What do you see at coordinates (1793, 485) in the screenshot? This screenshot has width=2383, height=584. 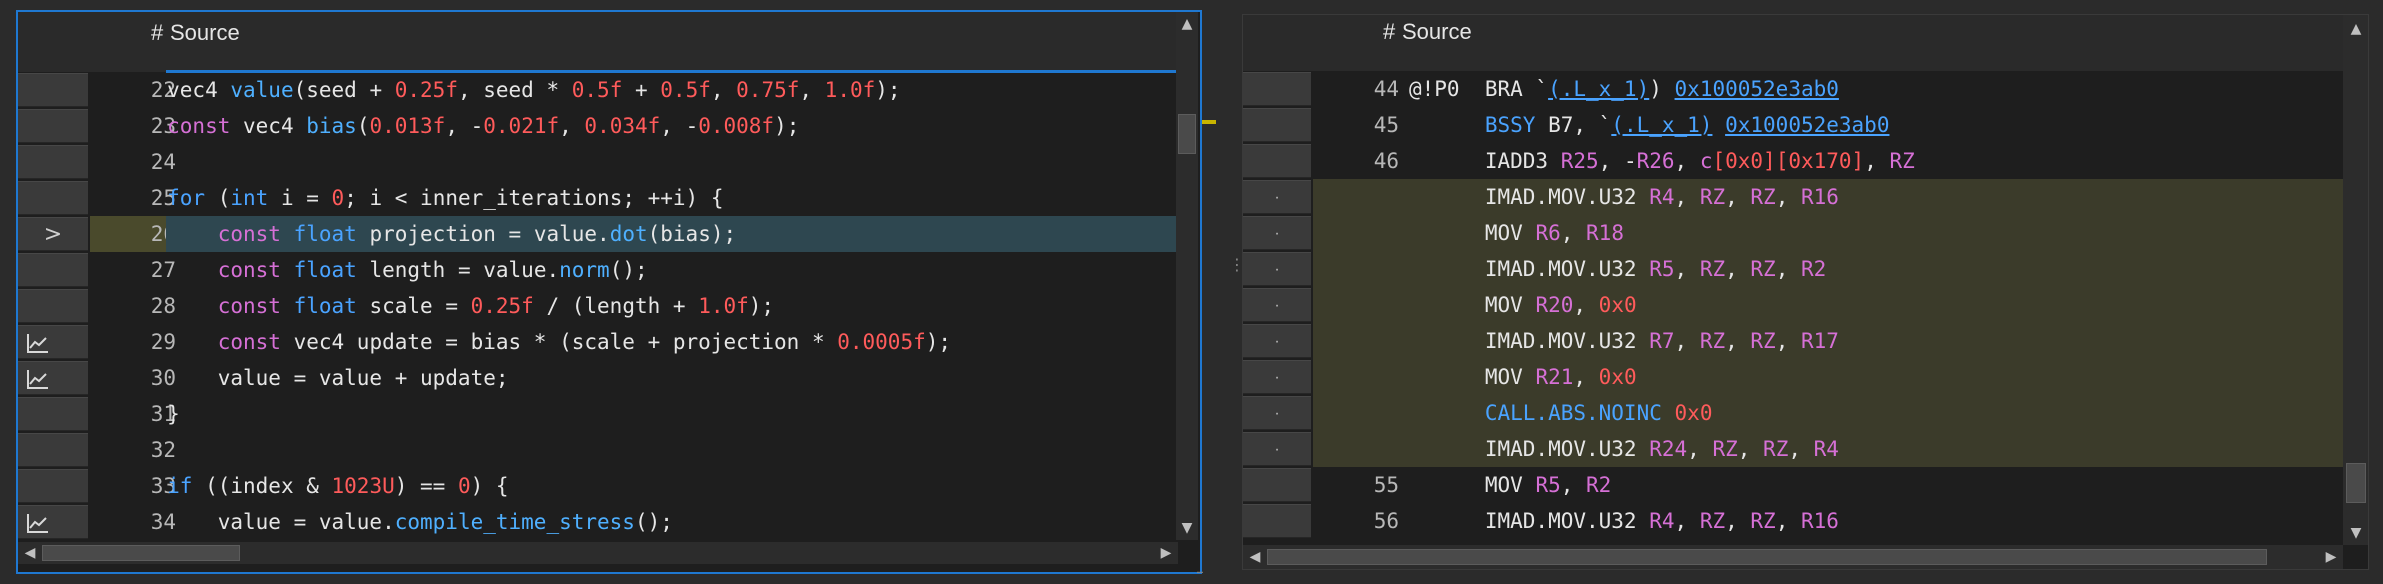 I see `code-line: 55 MOV R5, R2` at bounding box center [1793, 485].